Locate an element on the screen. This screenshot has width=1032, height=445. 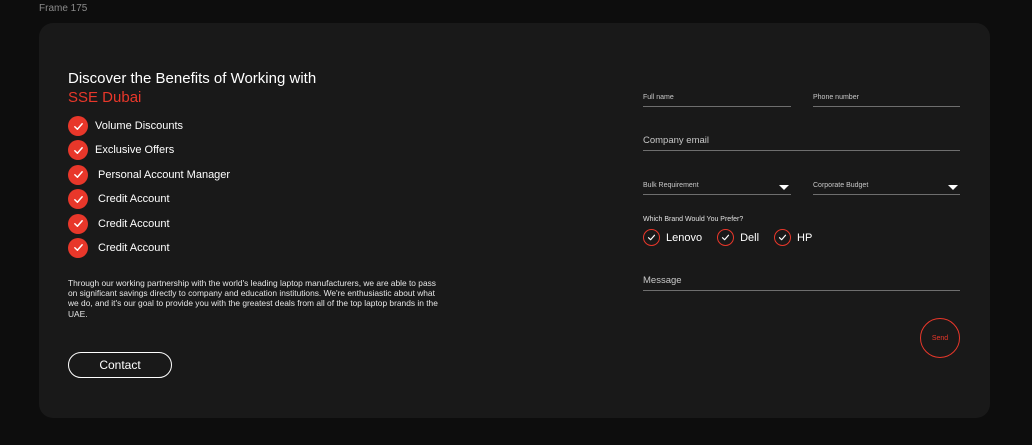
brand-question: Which Brand Would You Prefer? is located at coordinates (693, 219).